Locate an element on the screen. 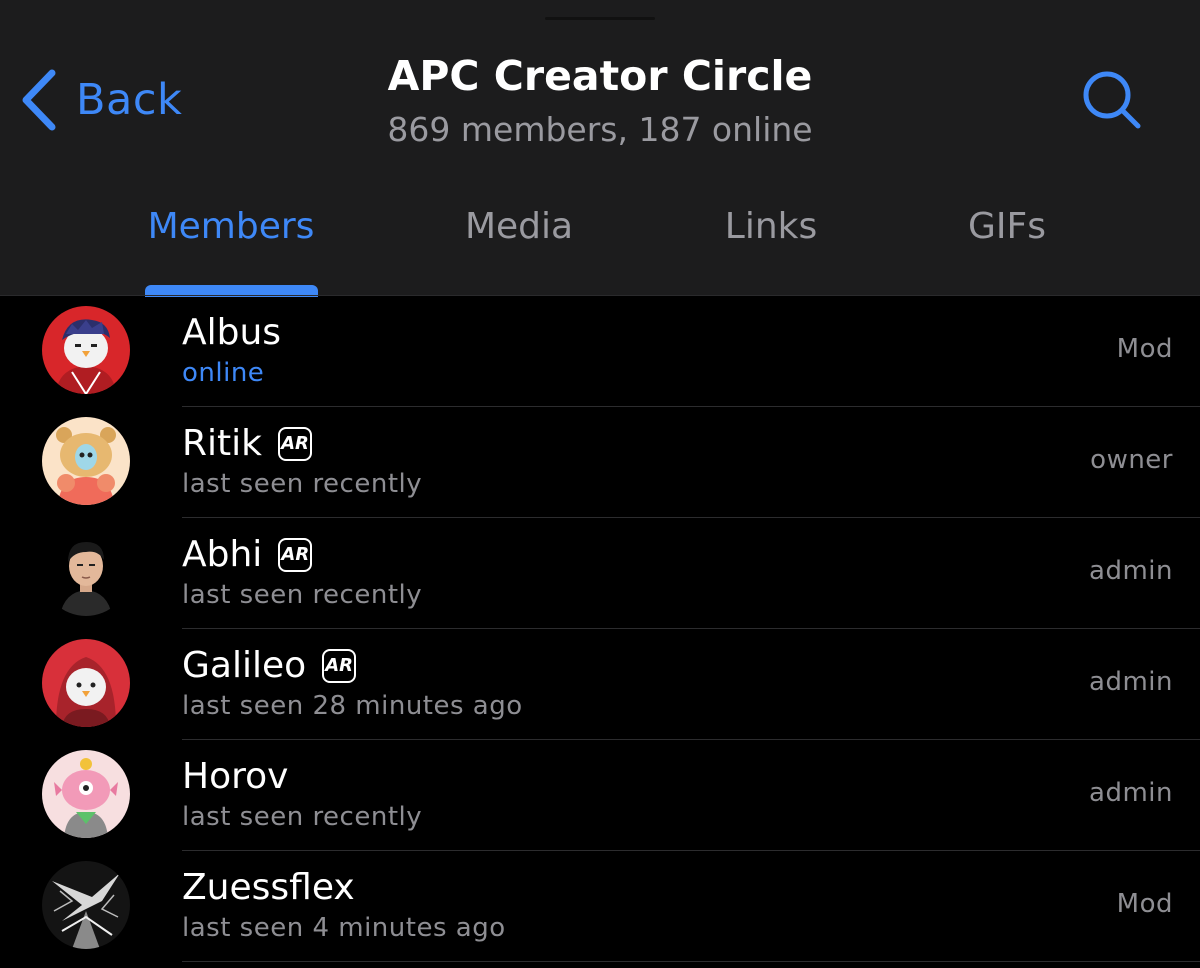  search-icon is located at coordinates (1112, 100).